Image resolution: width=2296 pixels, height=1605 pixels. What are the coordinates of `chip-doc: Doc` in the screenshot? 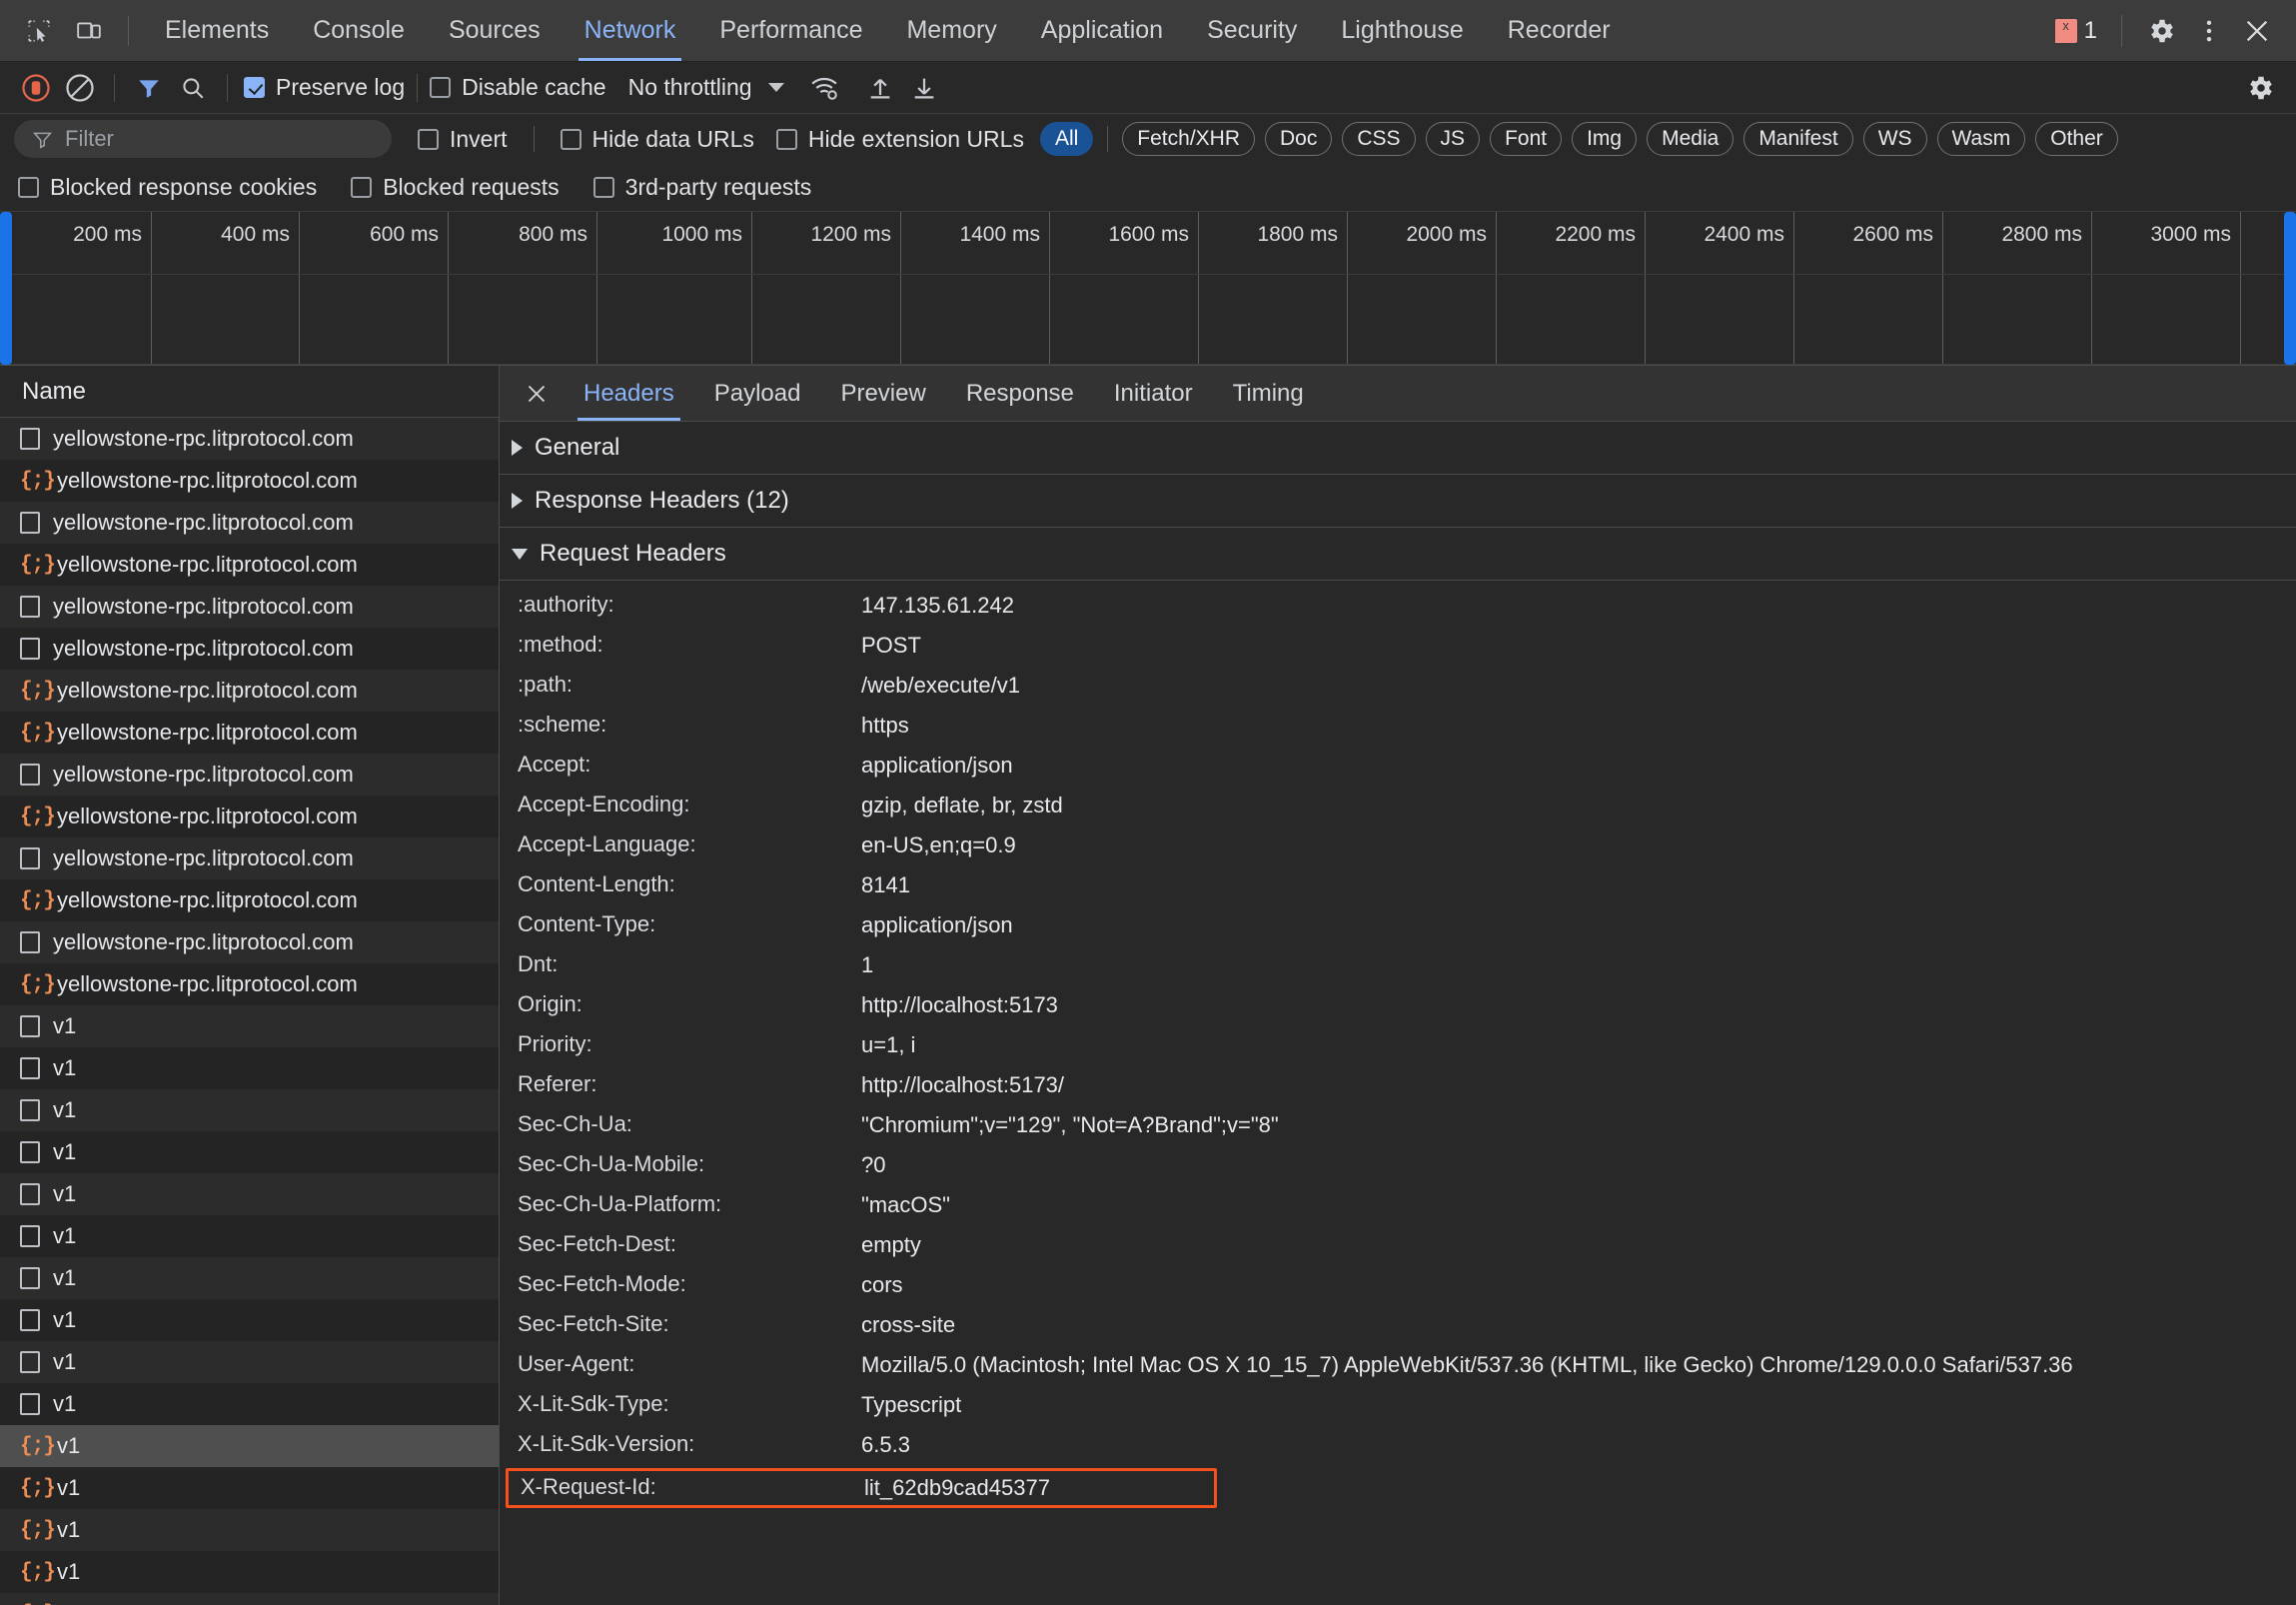 It's located at (1299, 139).